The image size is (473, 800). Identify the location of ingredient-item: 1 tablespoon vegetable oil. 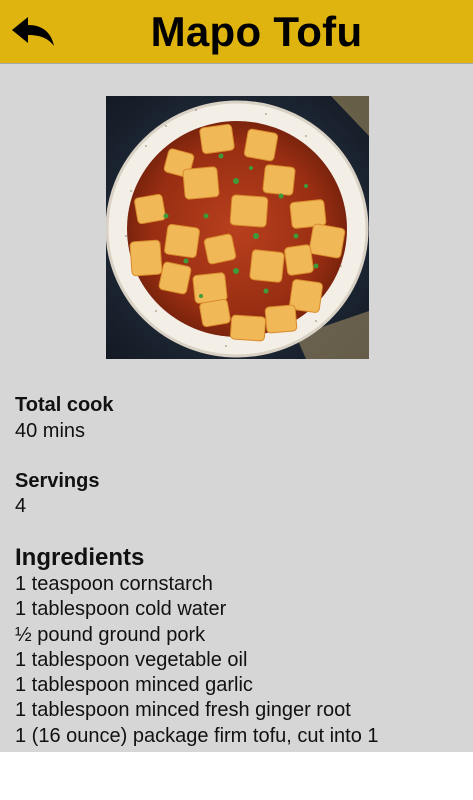
(131, 659).